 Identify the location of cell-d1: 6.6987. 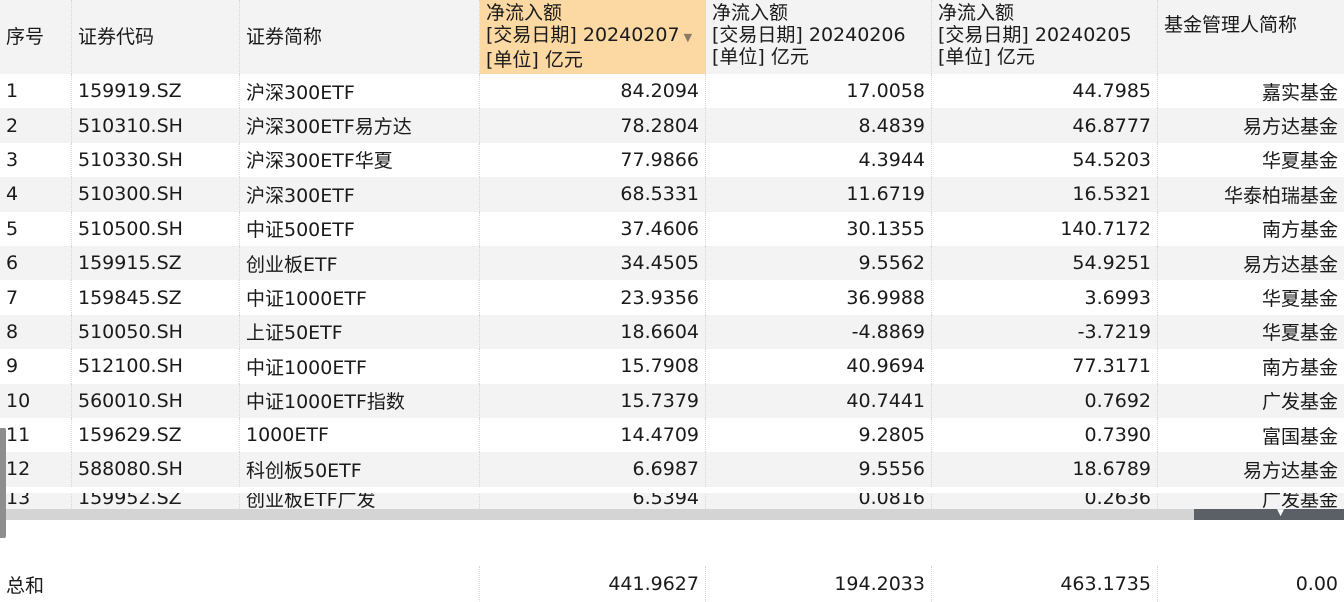
(593, 469).